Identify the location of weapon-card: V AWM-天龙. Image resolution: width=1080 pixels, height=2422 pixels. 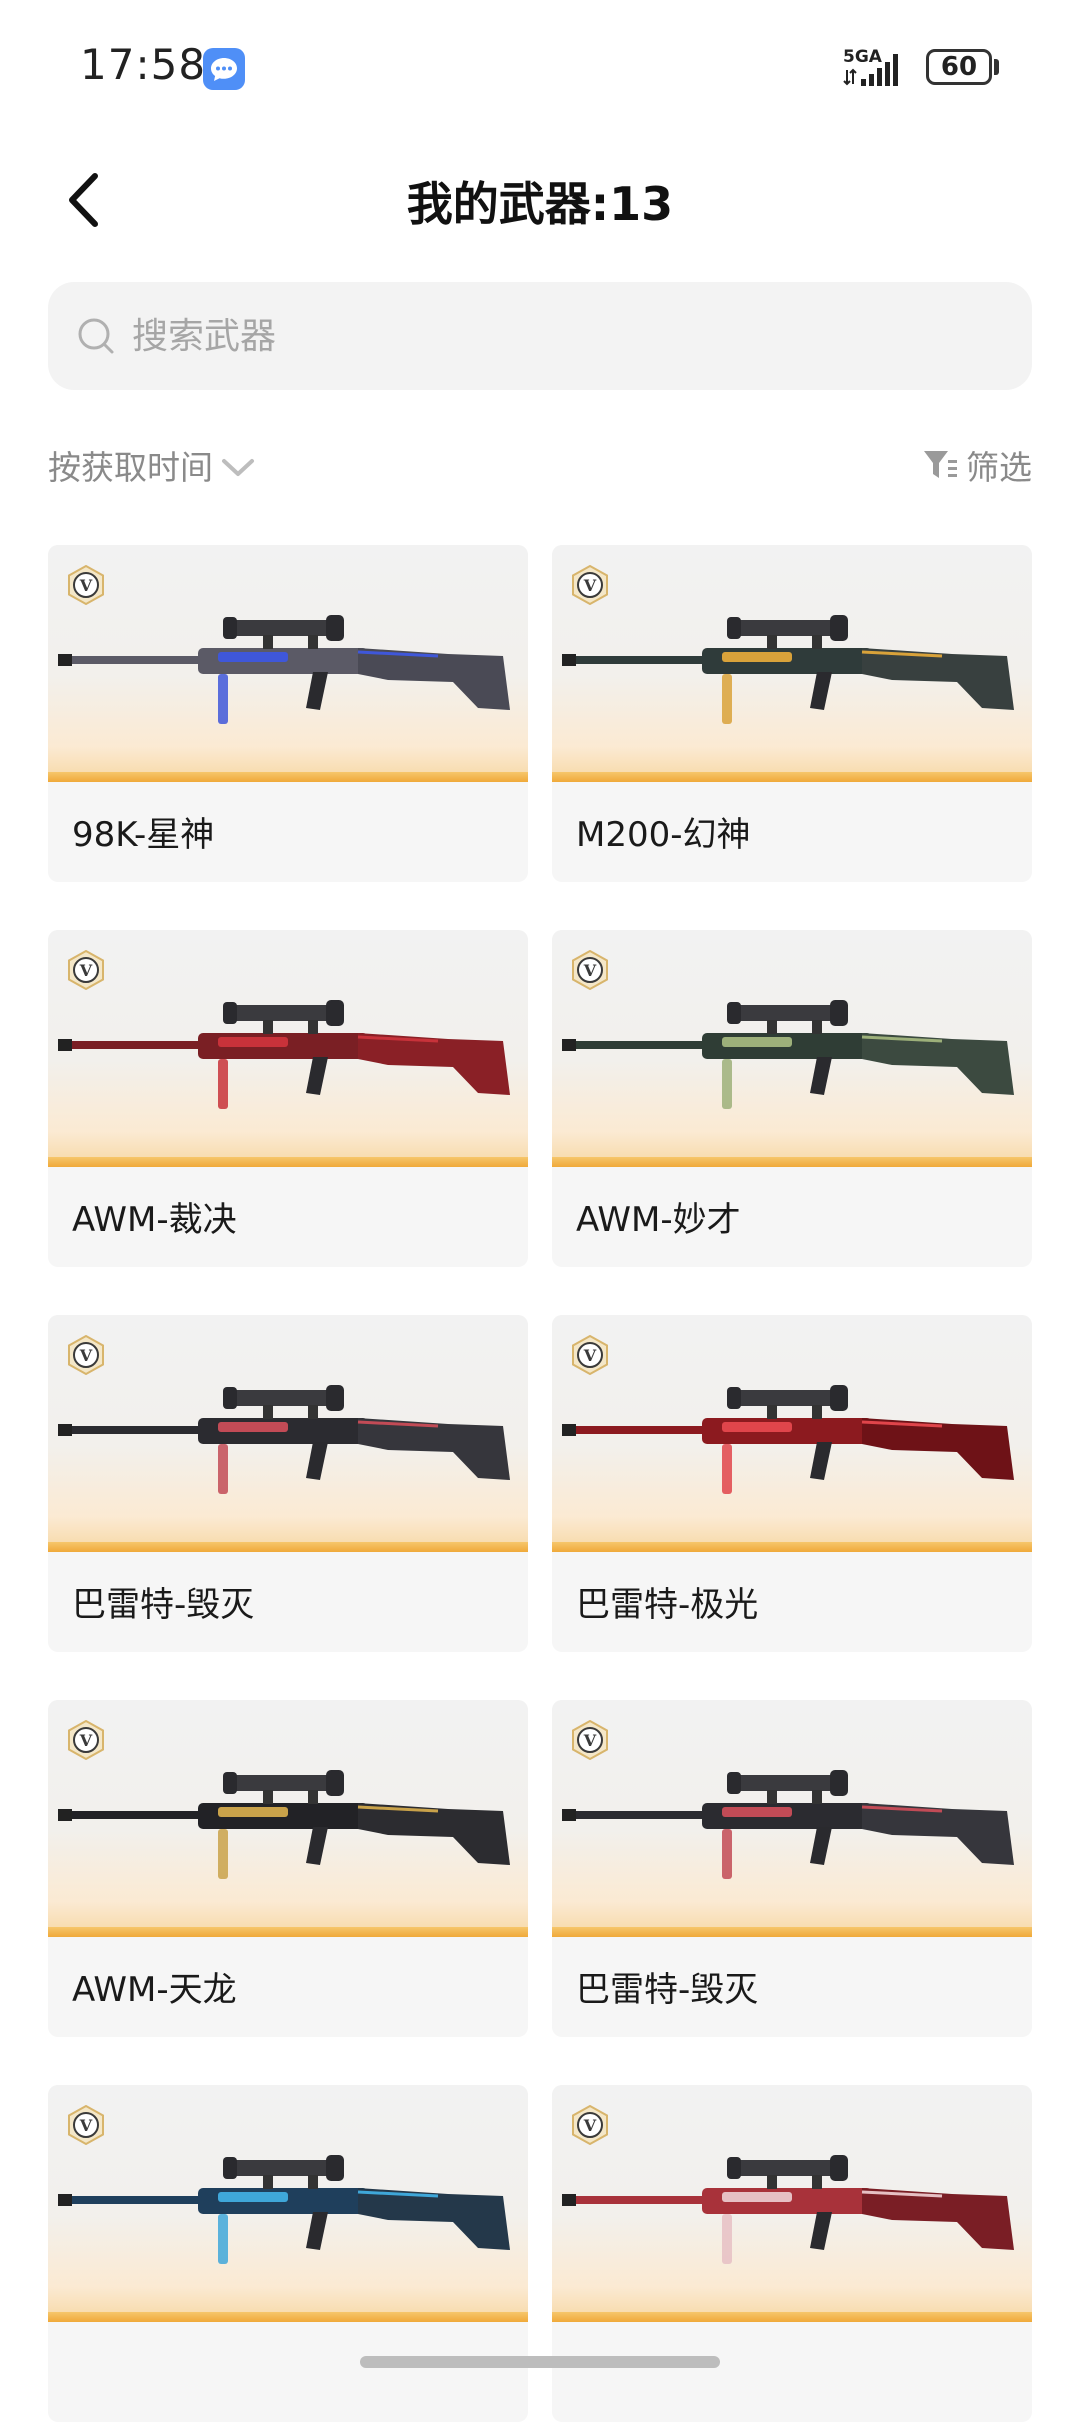
(288, 1868).